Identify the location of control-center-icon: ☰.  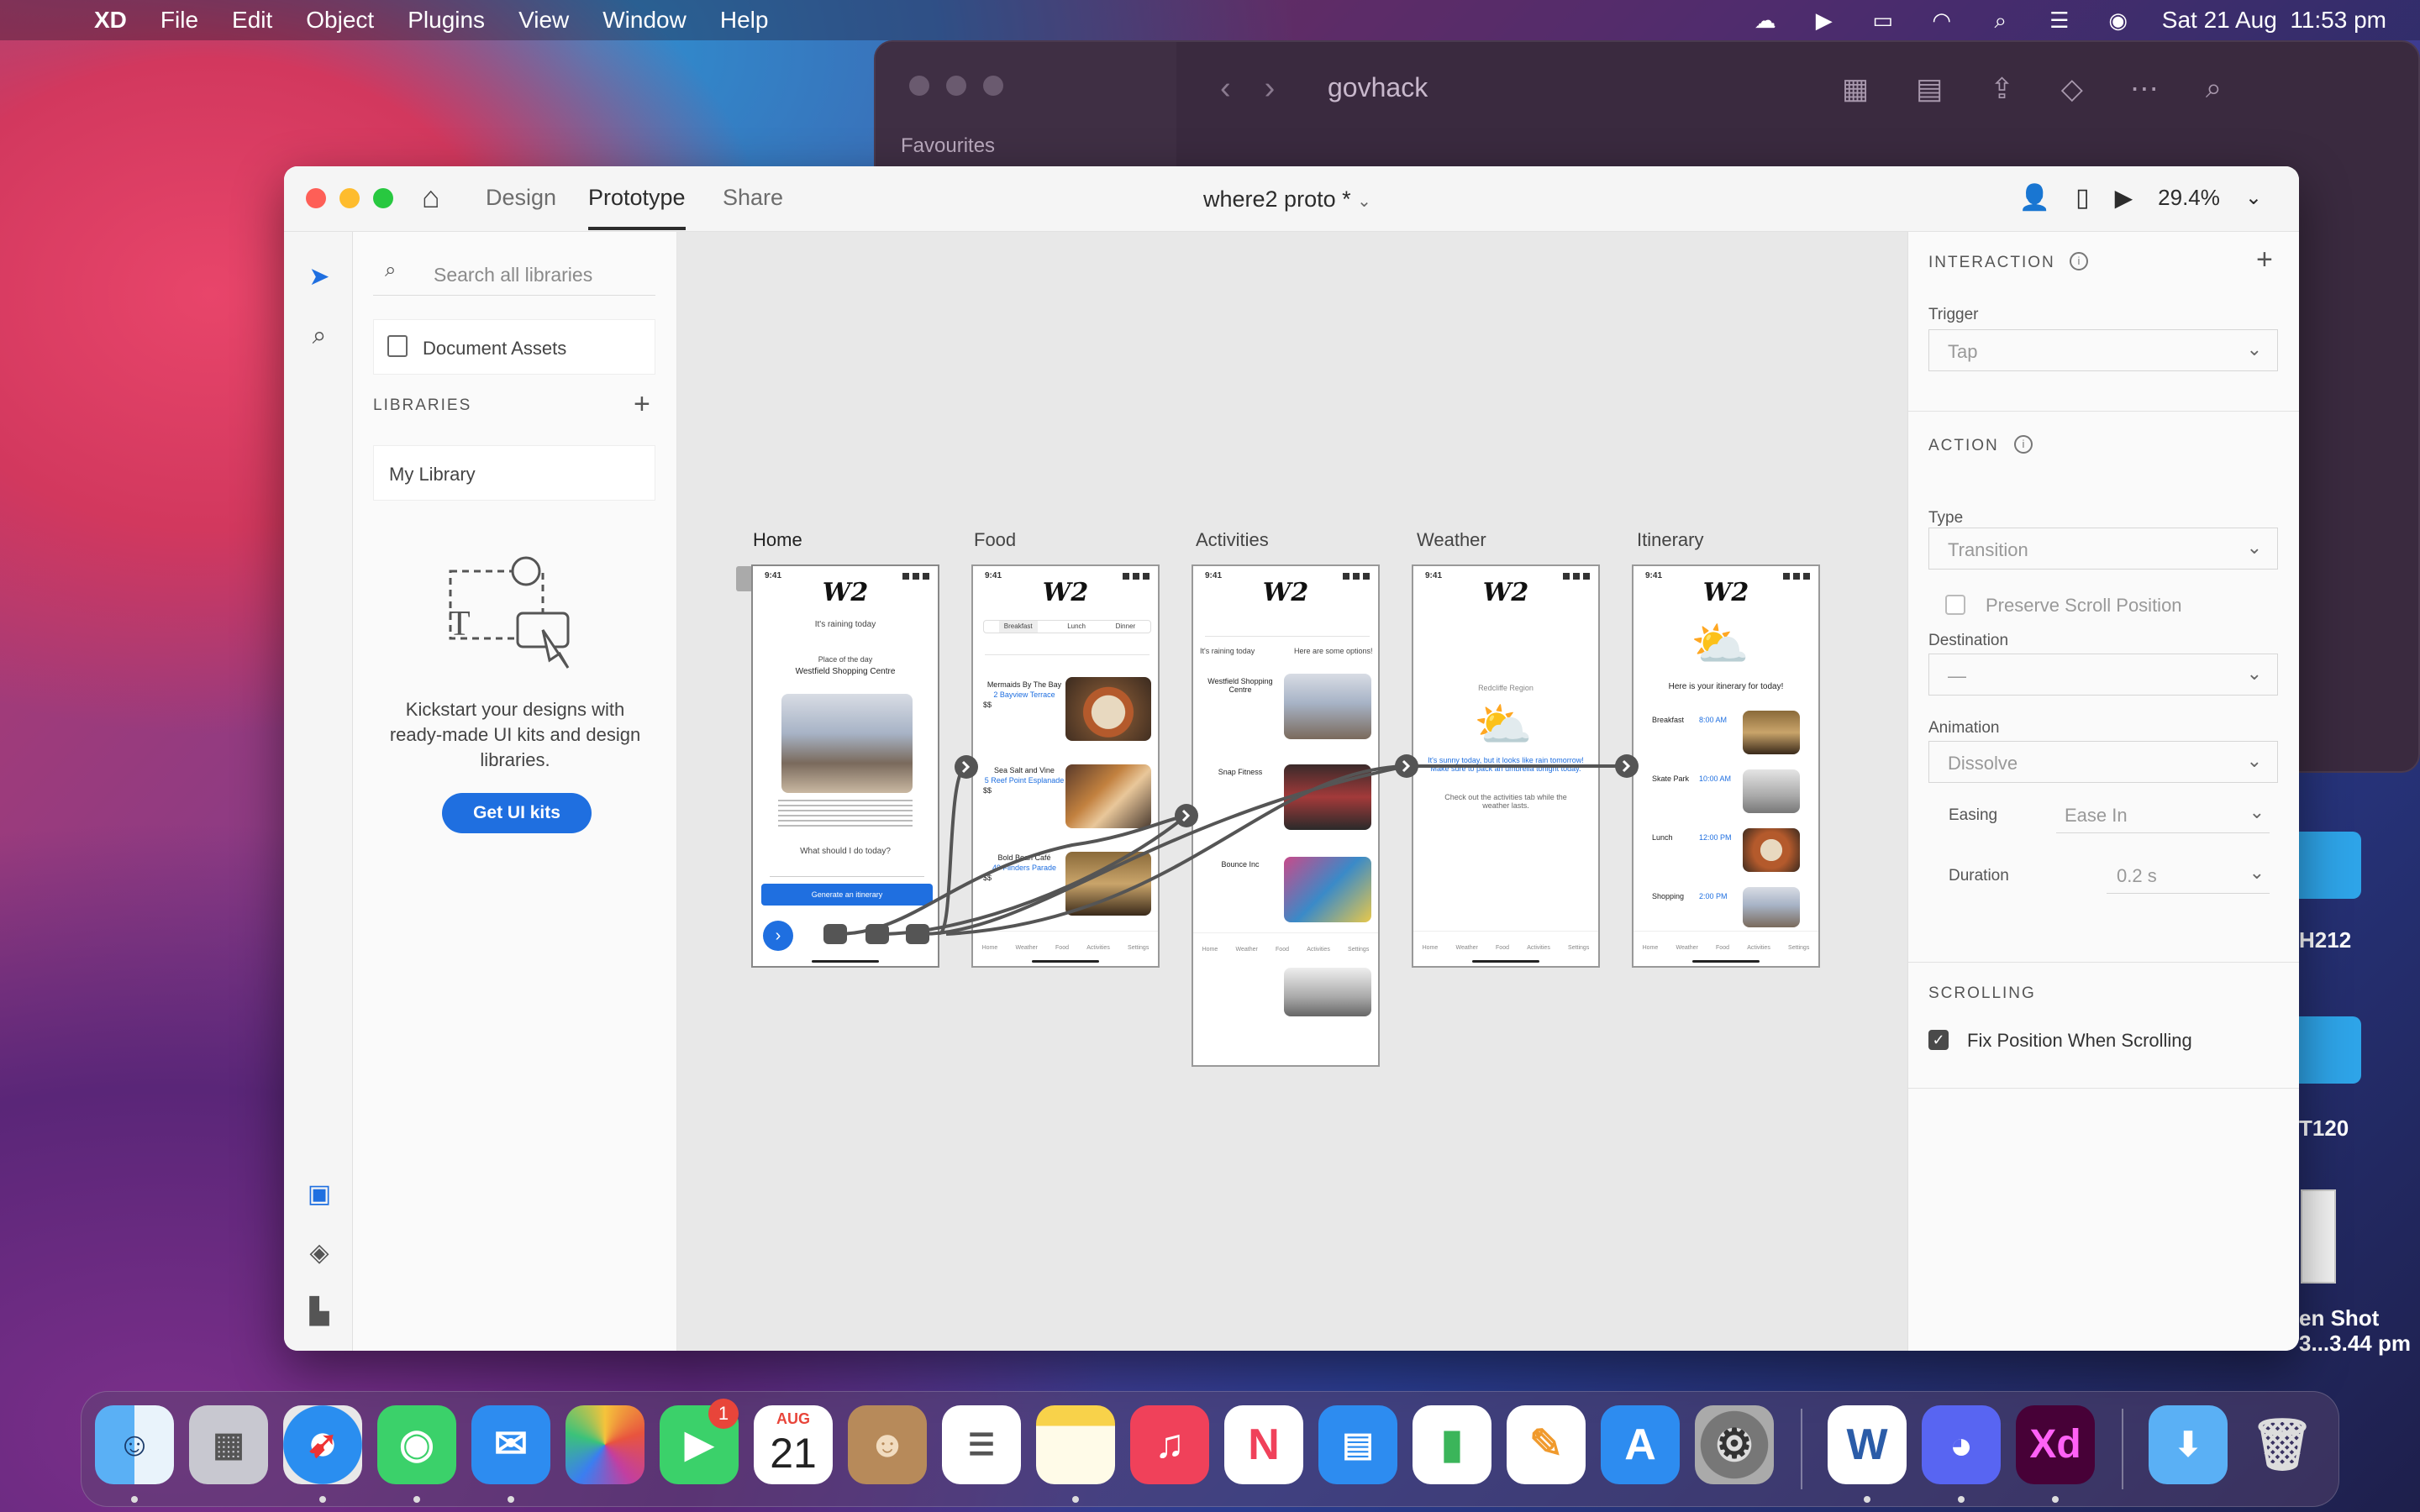
(2059, 20).